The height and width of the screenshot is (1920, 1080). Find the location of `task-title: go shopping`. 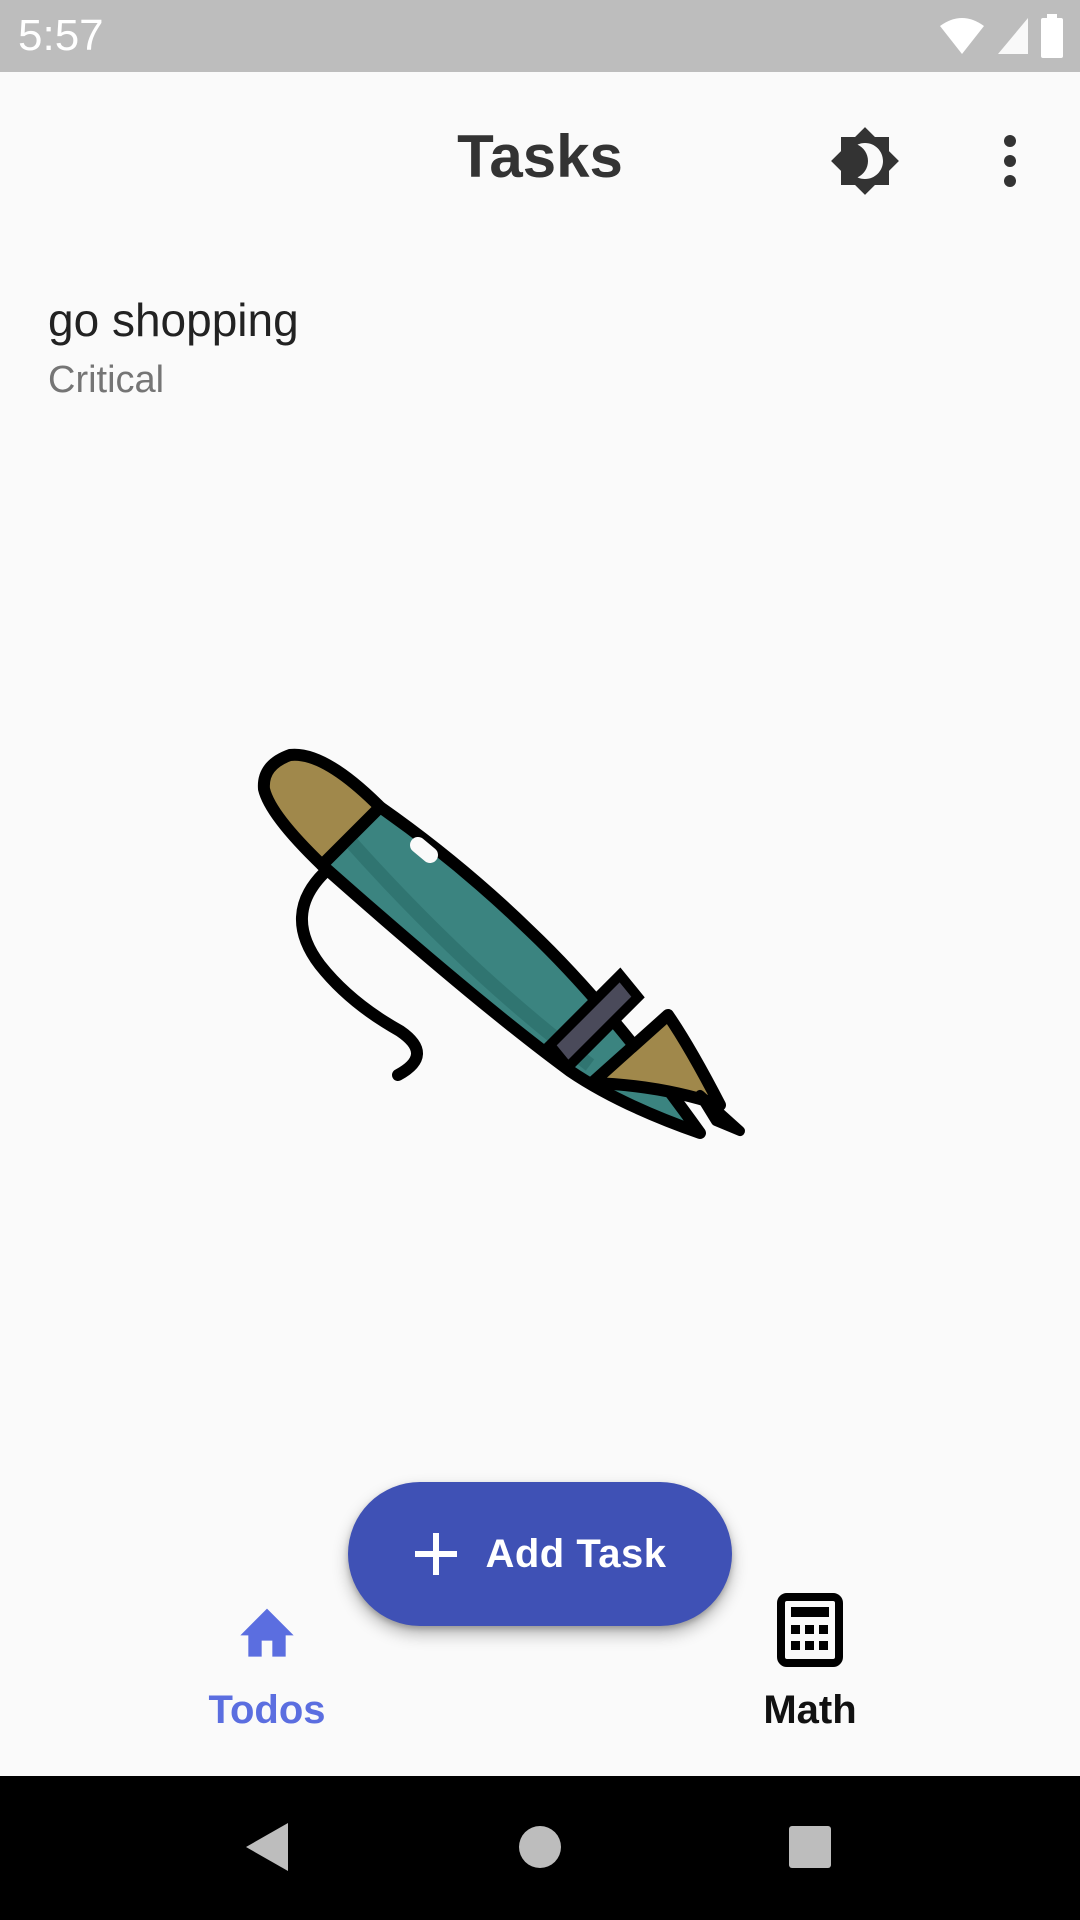

task-title: go shopping is located at coordinates (173, 320).